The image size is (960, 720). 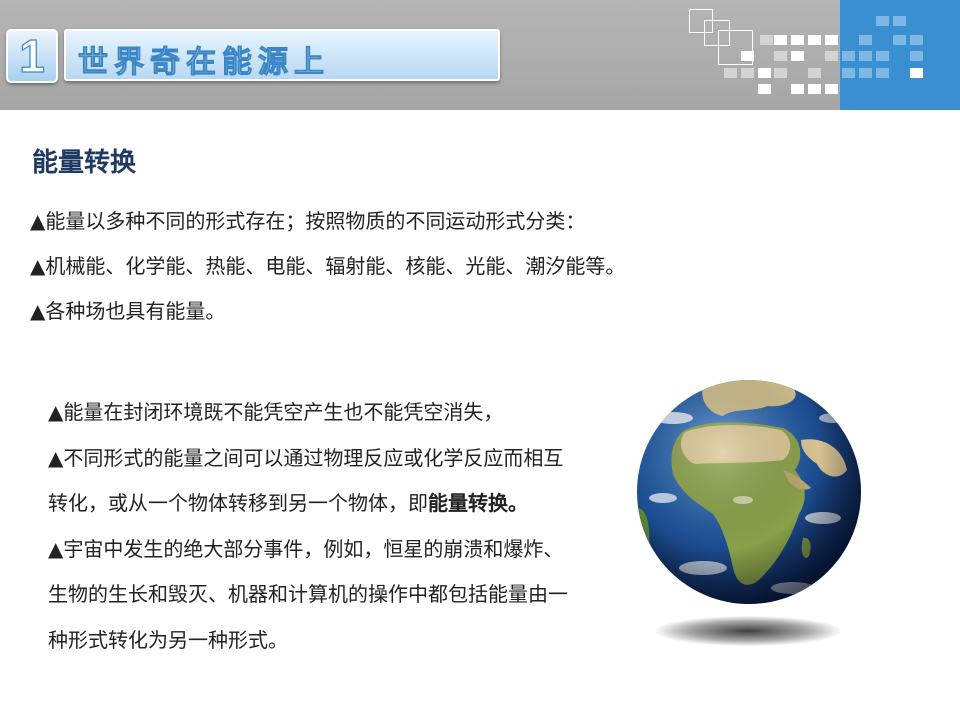 I want to click on section-title: 能量转换, so click(x=84, y=163).